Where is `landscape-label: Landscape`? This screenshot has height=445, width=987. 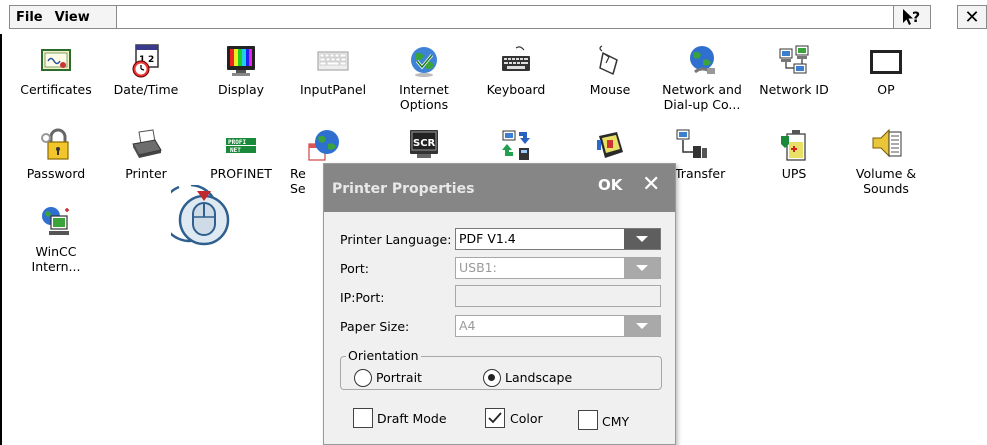 landscape-label: Landscape is located at coordinates (539, 377).